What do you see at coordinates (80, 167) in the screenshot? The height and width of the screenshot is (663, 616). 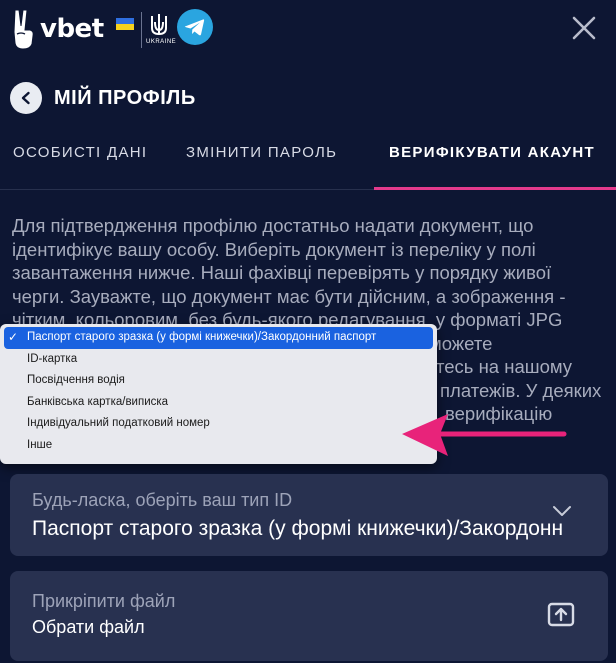 I see `tab-personal-data: ОСОБИСТІ ДАНІ` at bounding box center [80, 167].